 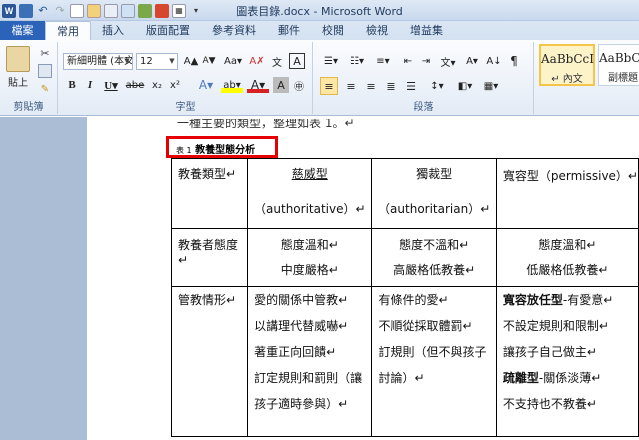 What do you see at coordinates (233, 61) in the screenshot?
I see `change-case-icon: Aa▾` at bounding box center [233, 61].